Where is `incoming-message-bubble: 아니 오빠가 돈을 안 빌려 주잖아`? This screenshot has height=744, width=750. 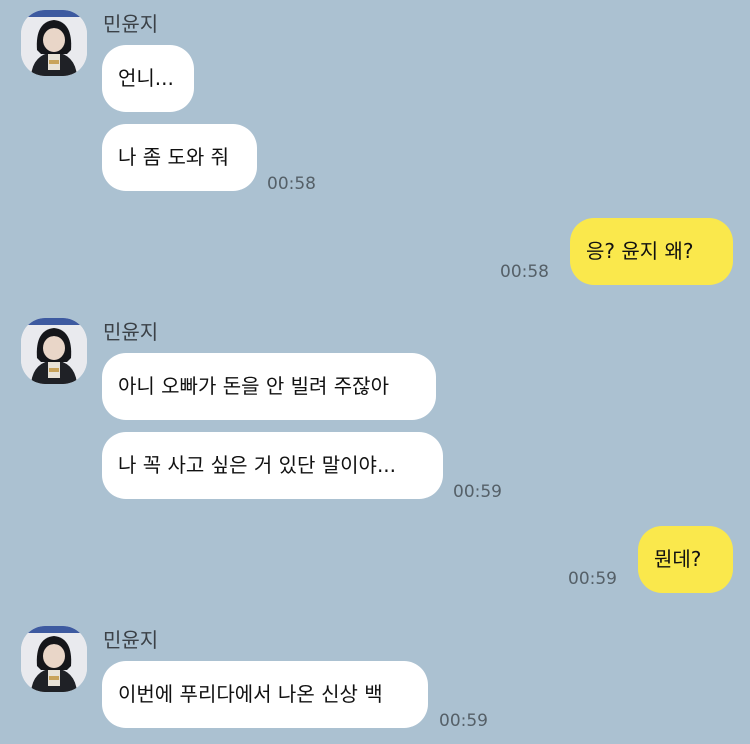
incoming-message-bubble: 아니 오빠가 돈을 안 빌려 주잖아 is located at coordinates (269, 386).